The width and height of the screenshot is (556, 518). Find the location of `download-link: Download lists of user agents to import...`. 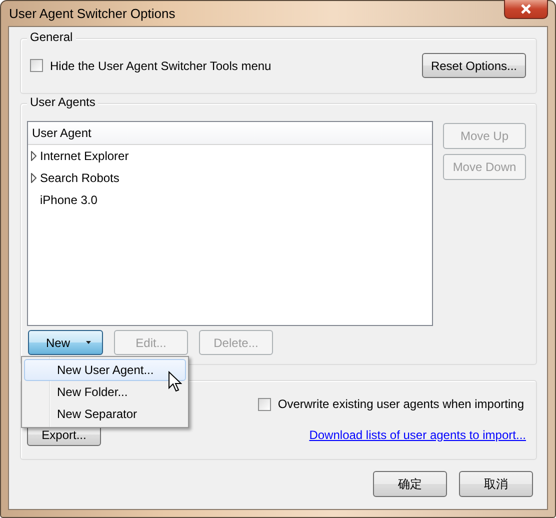

download-link: Download lists of user agents to import... is located at coordinates (417, 435).